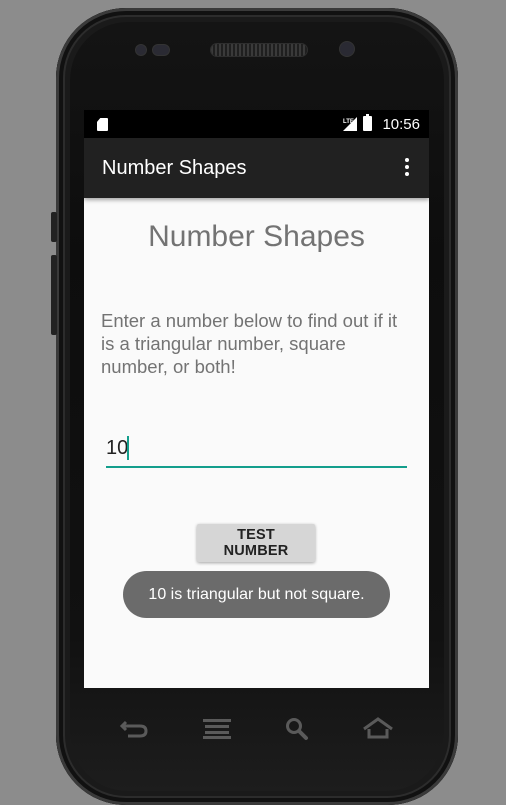 This screenshot has width=506, height=805. Describe the element at coordinates (297, 729) in the screenshot. I see `search-icon` at that location.